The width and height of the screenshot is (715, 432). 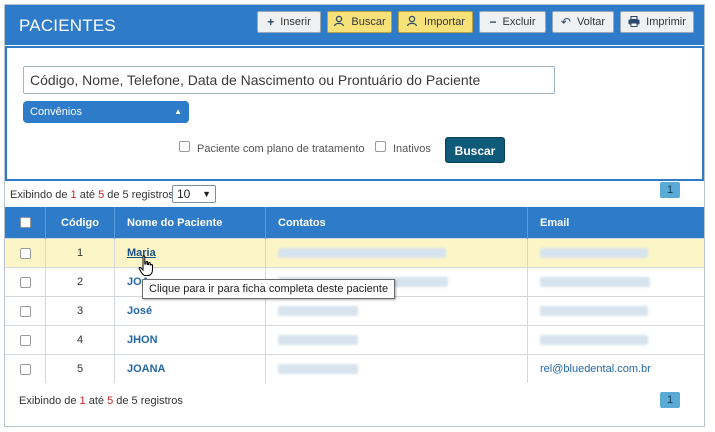 What do you see at coordinates (412, 22) in the screenshot?
I see `user-import-icon` at bounding box center [412, 22].